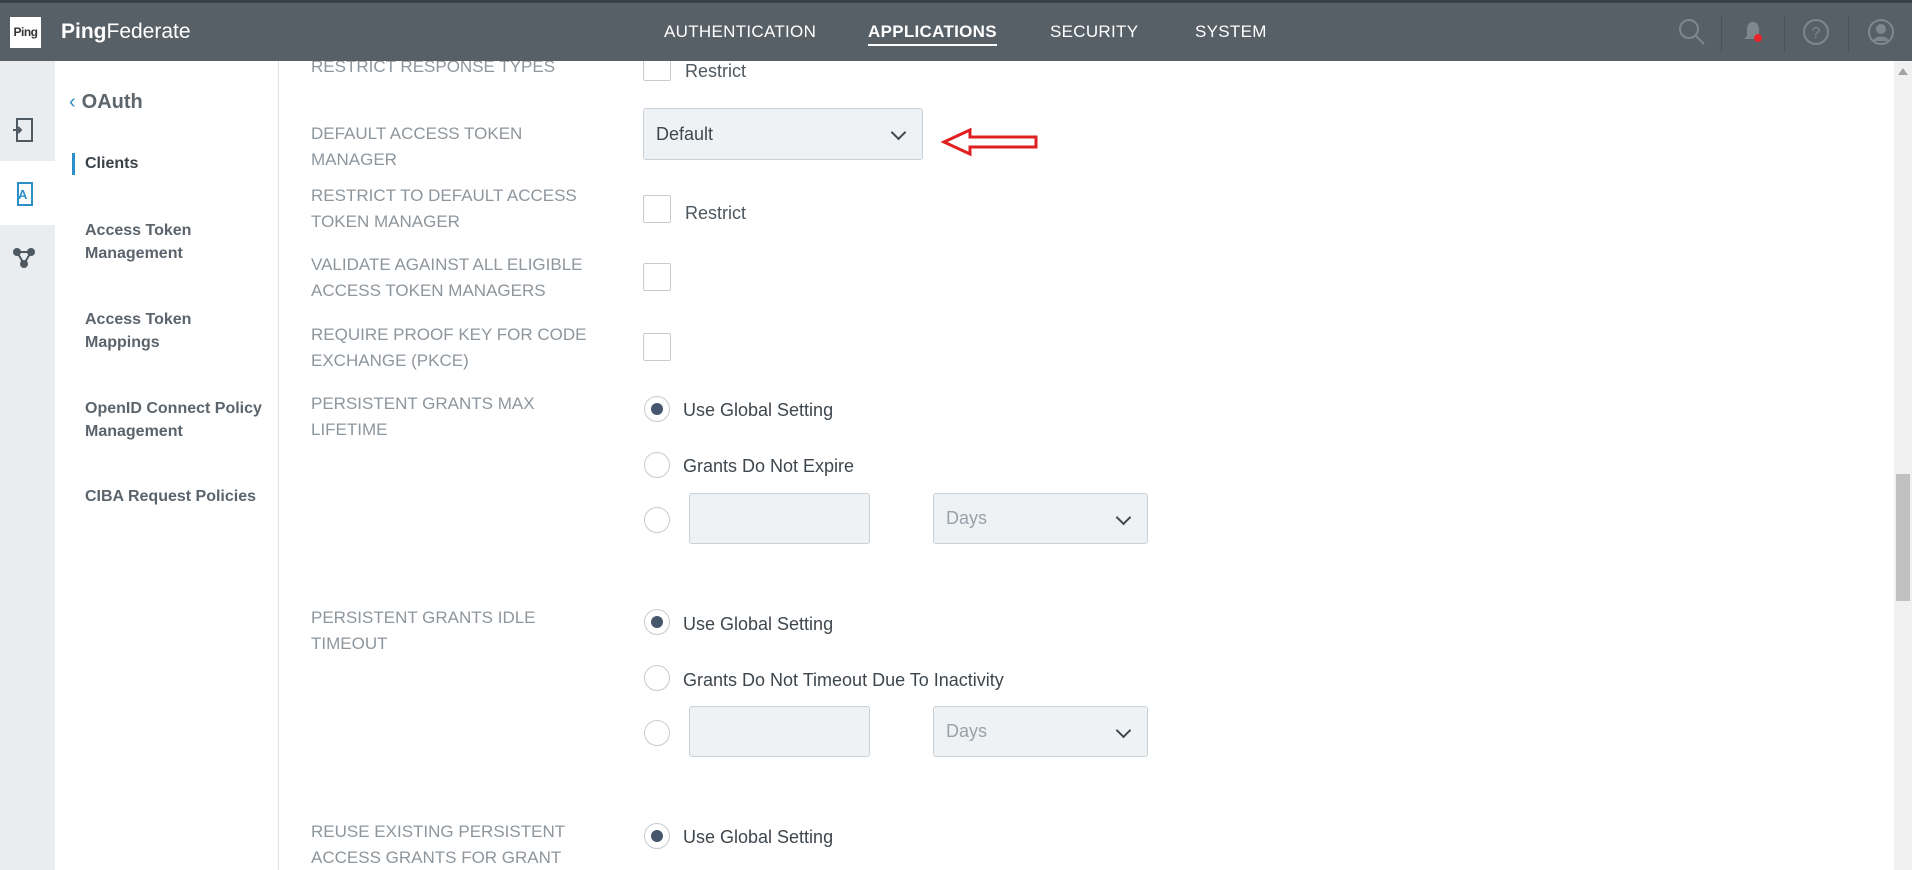 The image size is (1912, 870). What do you see at coordinates (843, 680) in the screenshot?
I see `grants-idle-timeout-no-timeout-text: Grants Do Not Timeout Due To Inactivity` at bounding box center [843, 680].